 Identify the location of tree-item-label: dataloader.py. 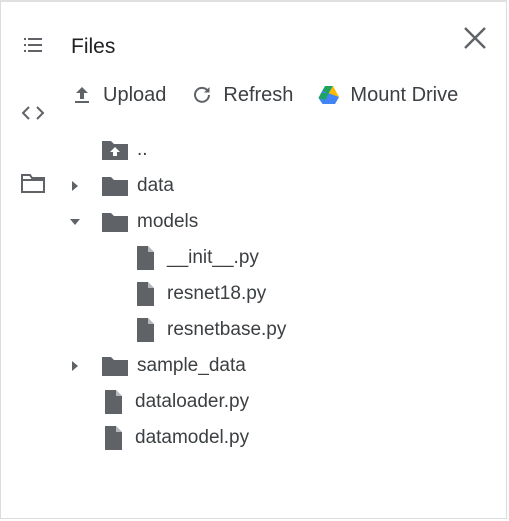
(192, 401).